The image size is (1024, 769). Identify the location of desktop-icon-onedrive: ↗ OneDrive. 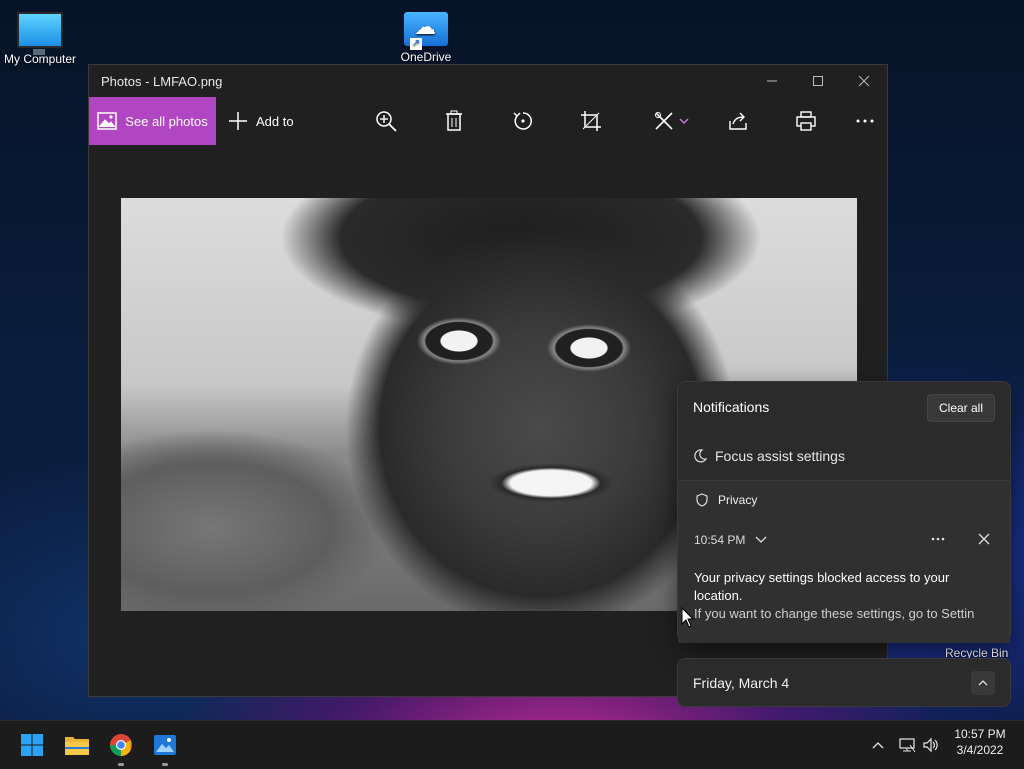
(426, 33).